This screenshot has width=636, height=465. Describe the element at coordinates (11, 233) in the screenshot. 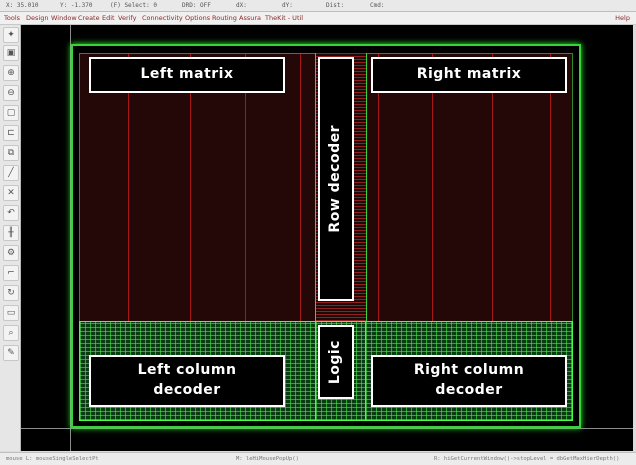

I see `split-icon: ╫` at that location.